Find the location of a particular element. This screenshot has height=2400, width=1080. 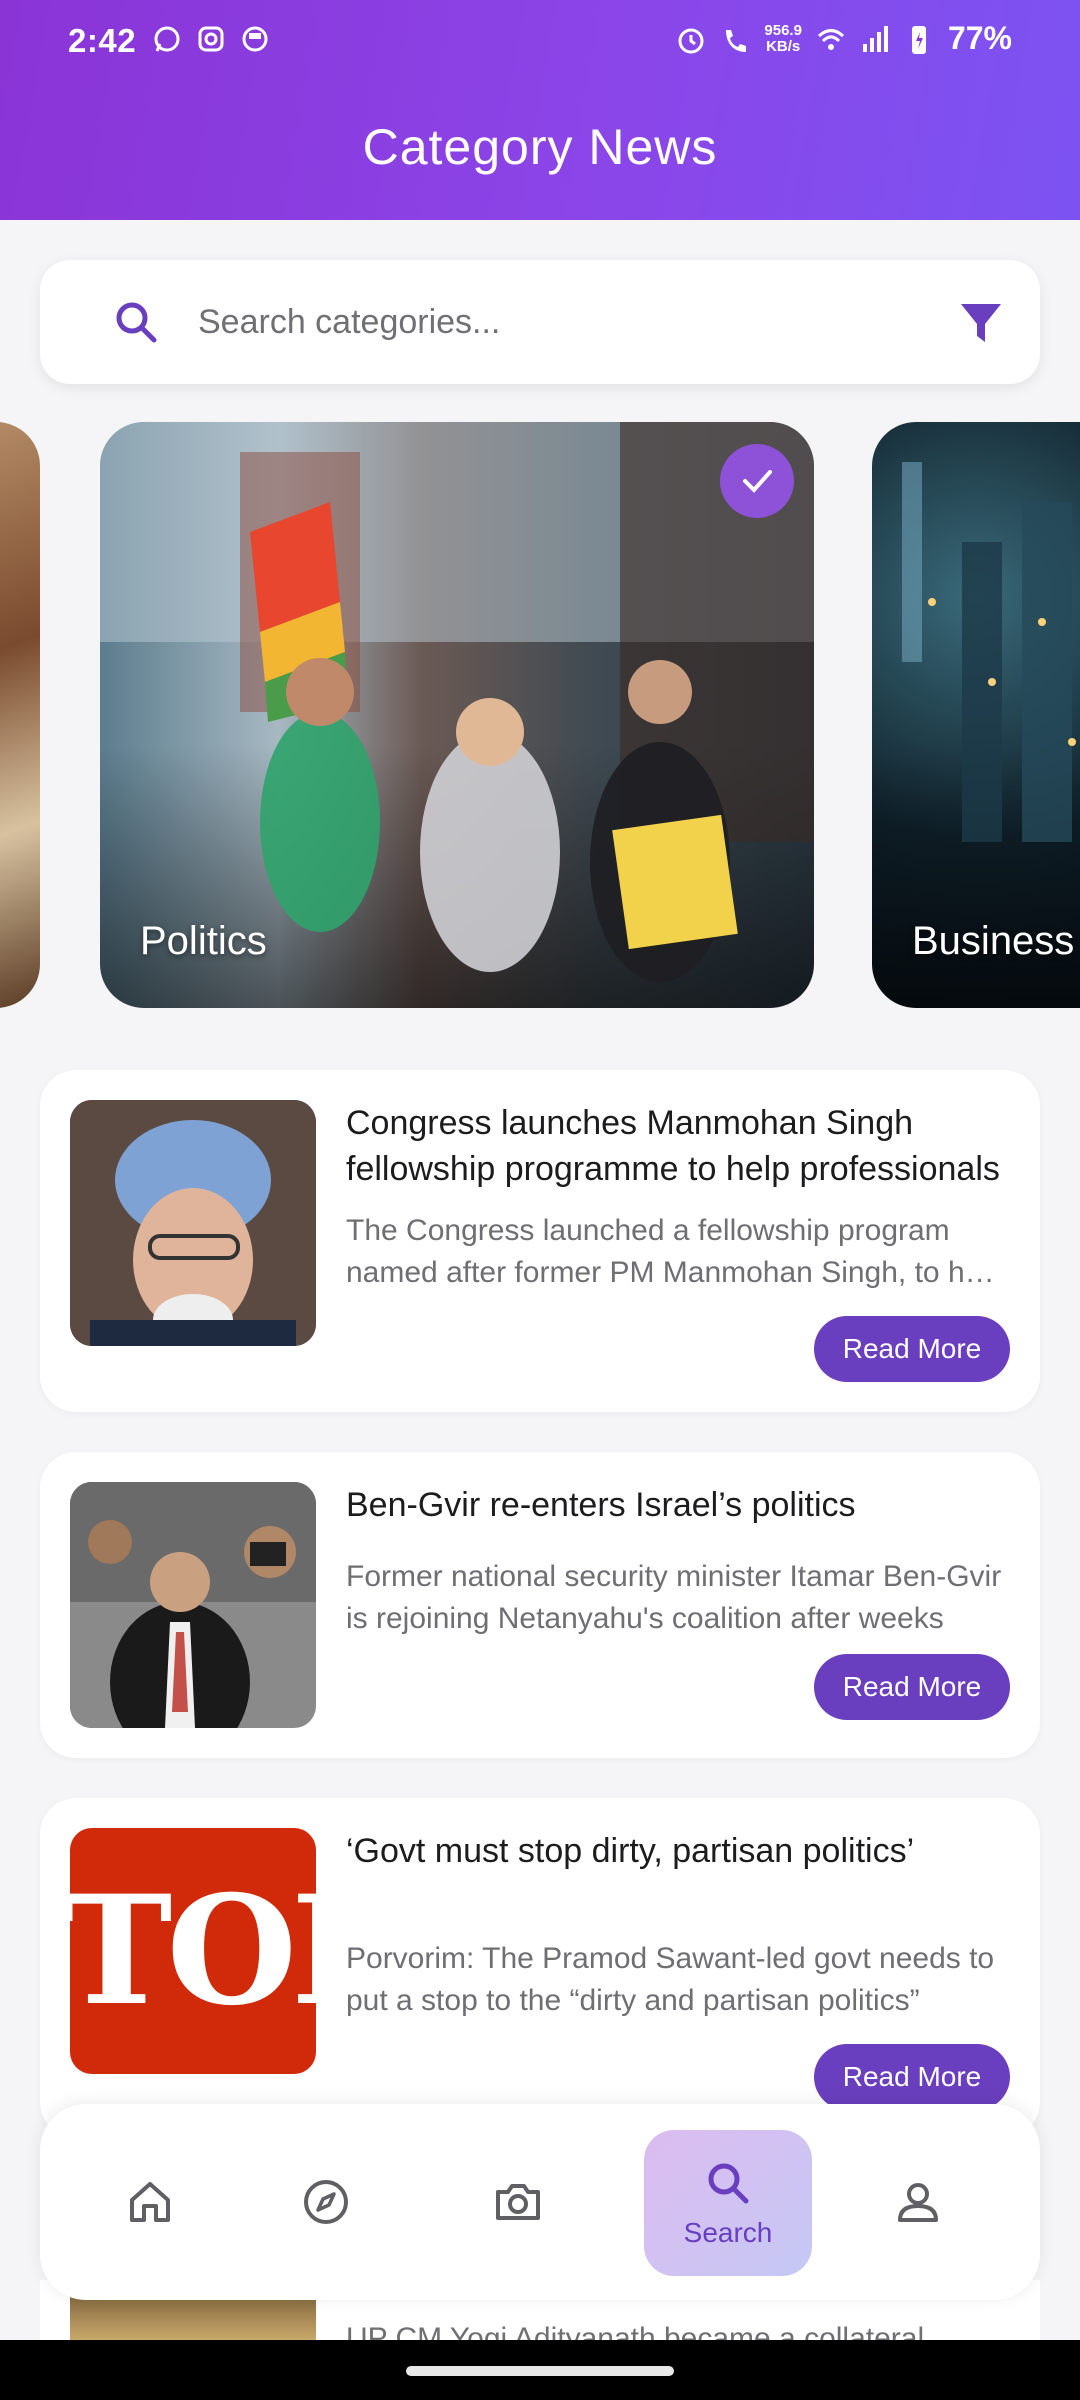

page-title: Category News is located at coordinates (540, 147).